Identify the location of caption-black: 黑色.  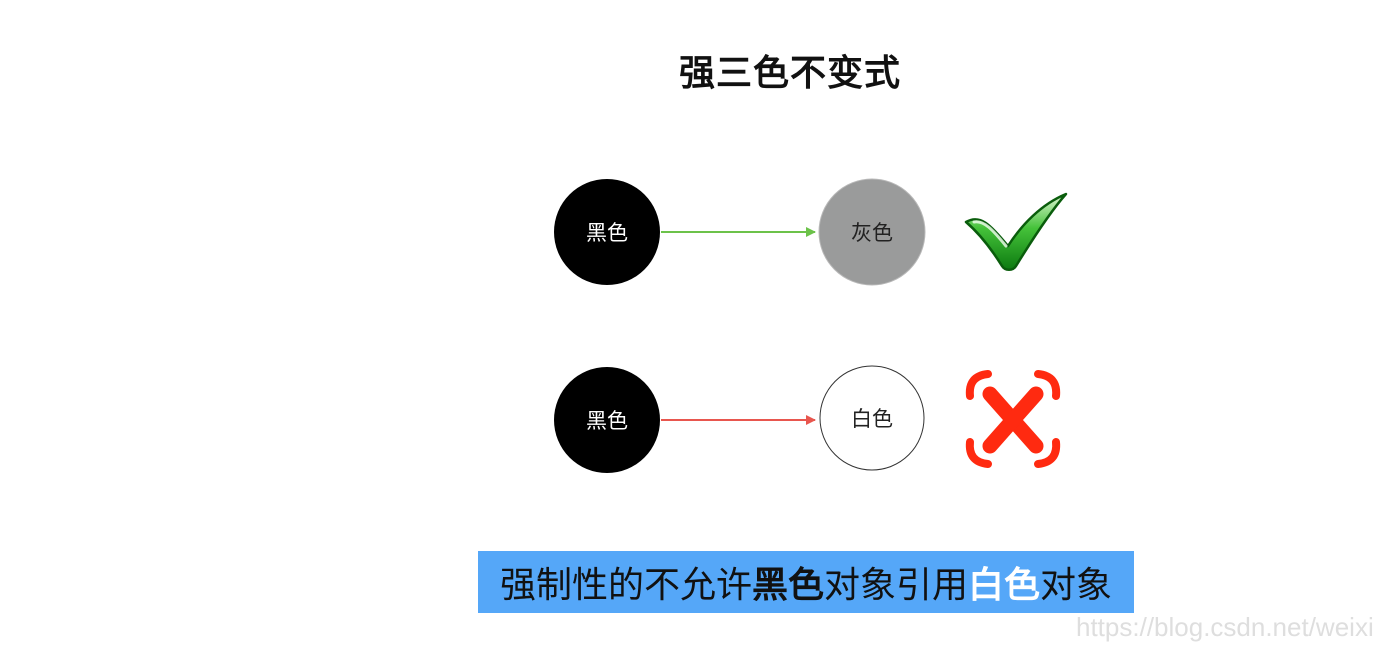
(787, 585).